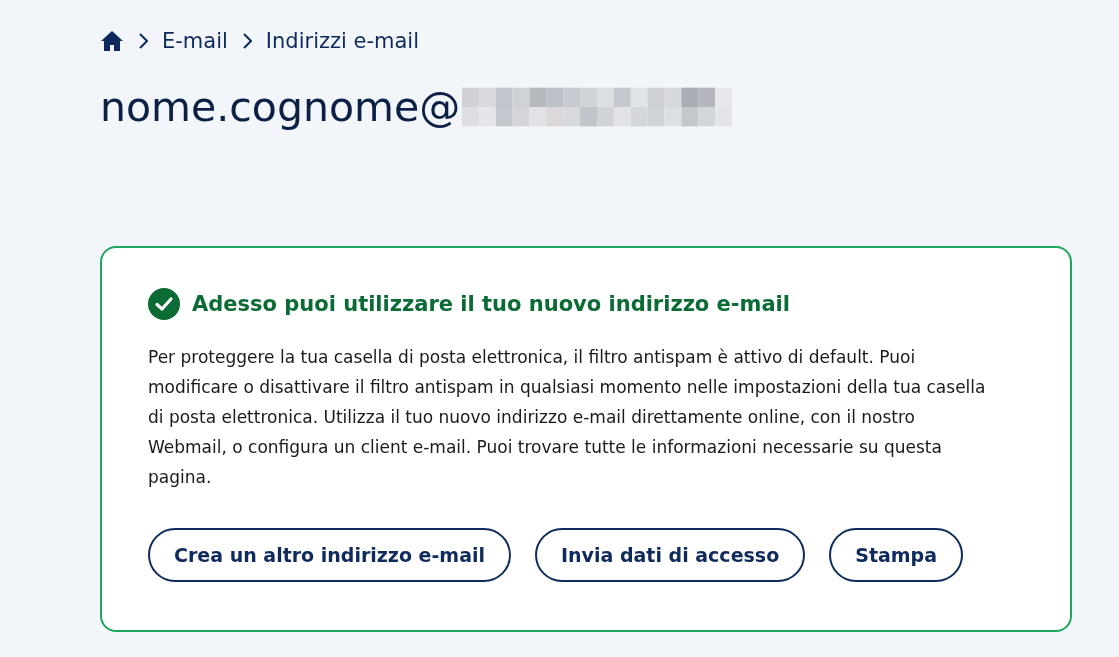 The height and width of the screenshot is (657, 1119). I want to click on breadcrumb-link: Indirizzi e-mail, so click(342, 41).